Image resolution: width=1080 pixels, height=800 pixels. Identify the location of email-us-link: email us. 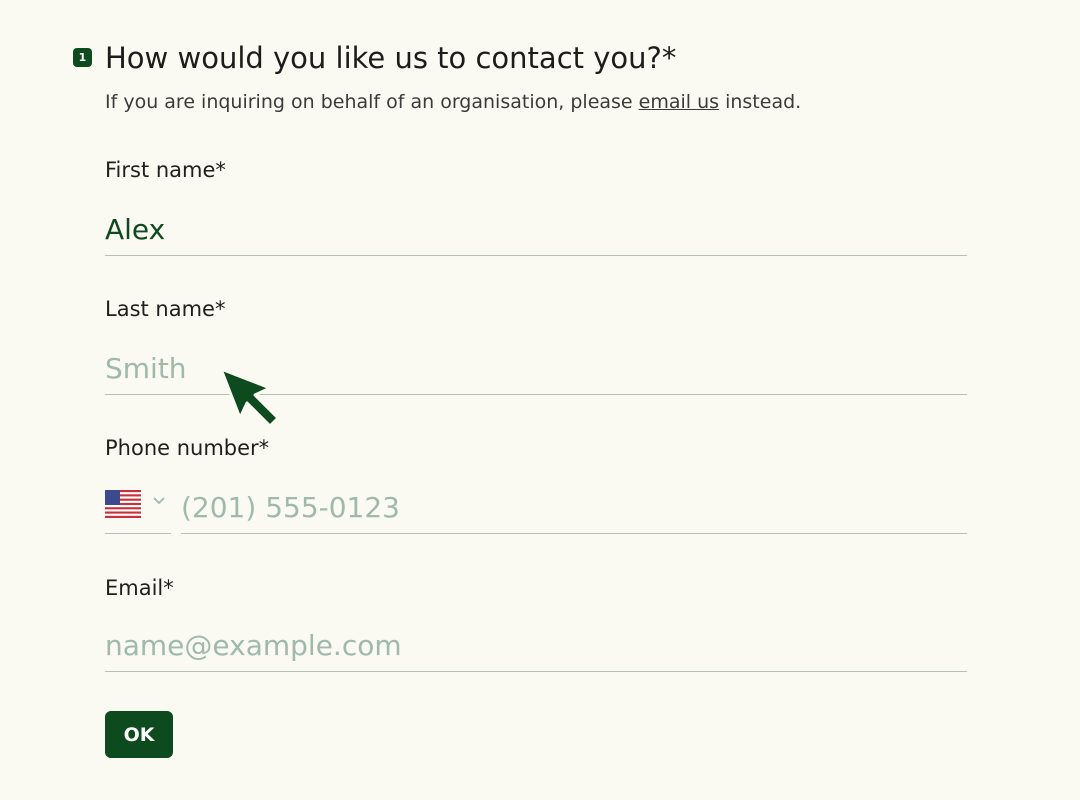
(679, 102).